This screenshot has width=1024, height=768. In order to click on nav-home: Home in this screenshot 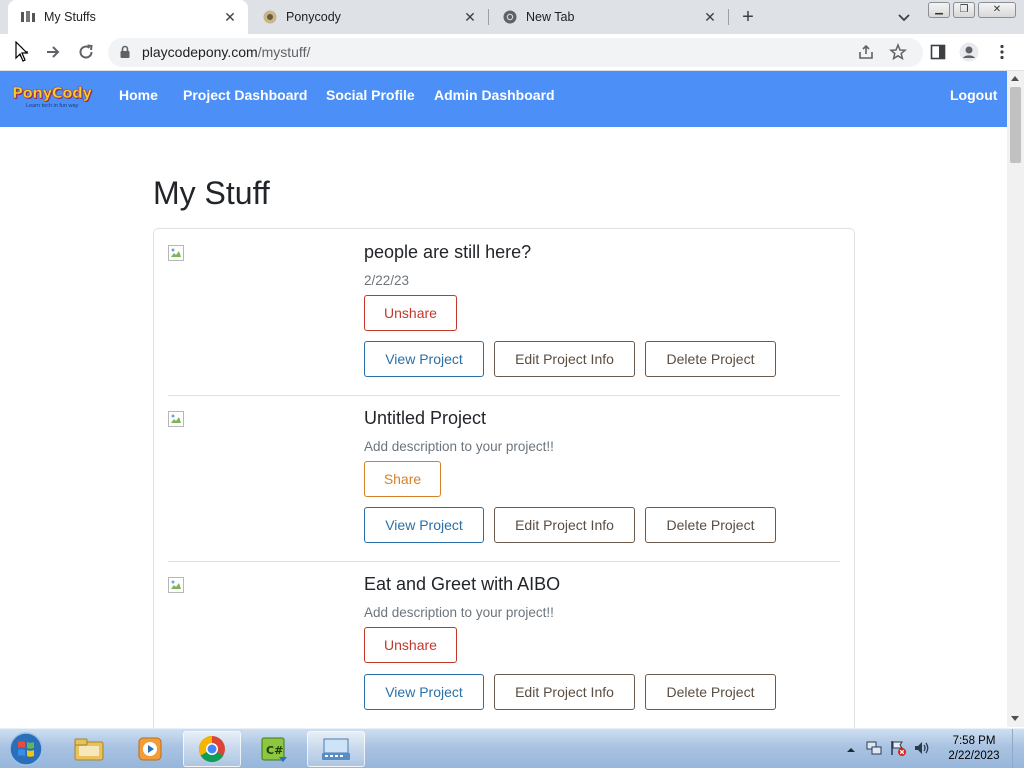, I will do `click(138, 95)`.